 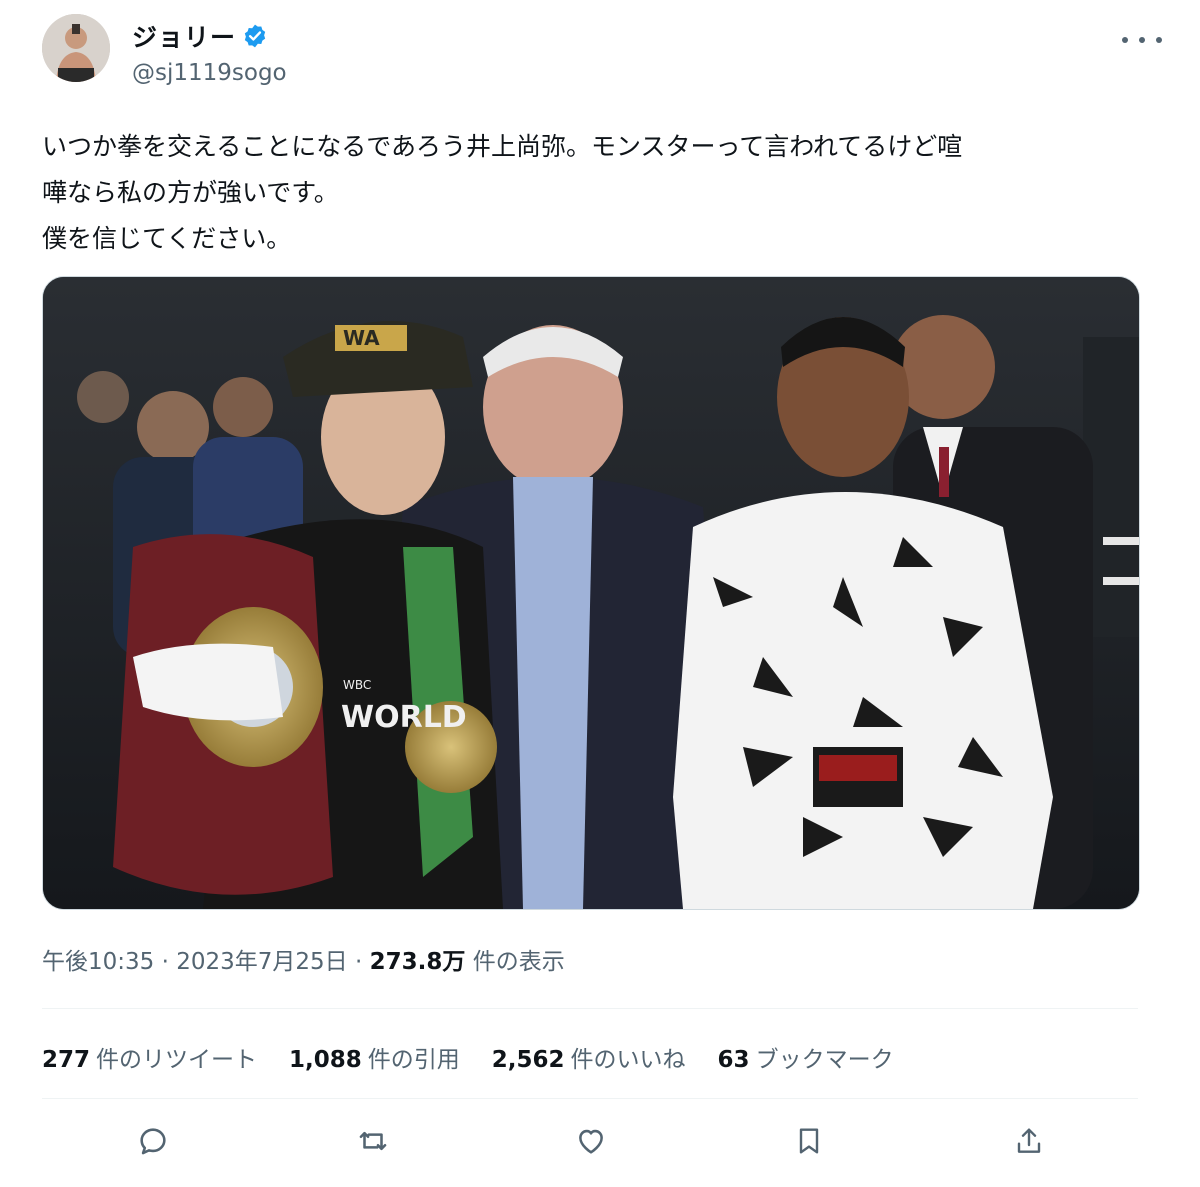 What do you see at coordinates (357, 685) in the screenshot?
I see `belt-badge: WBC` at bounding box center [357, 685].